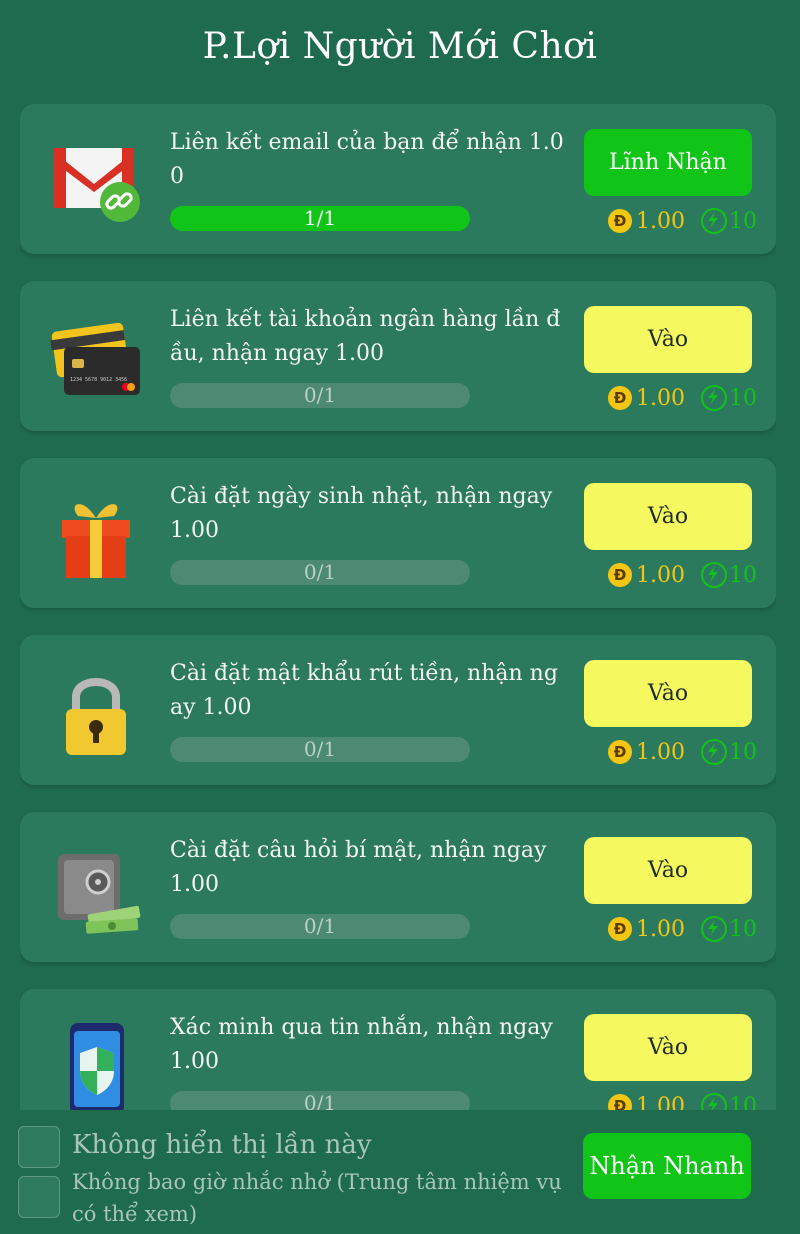 The width and height of the screenshot is (800, 1234). I want to click on progress-text: 1/1, so click(320, 218).